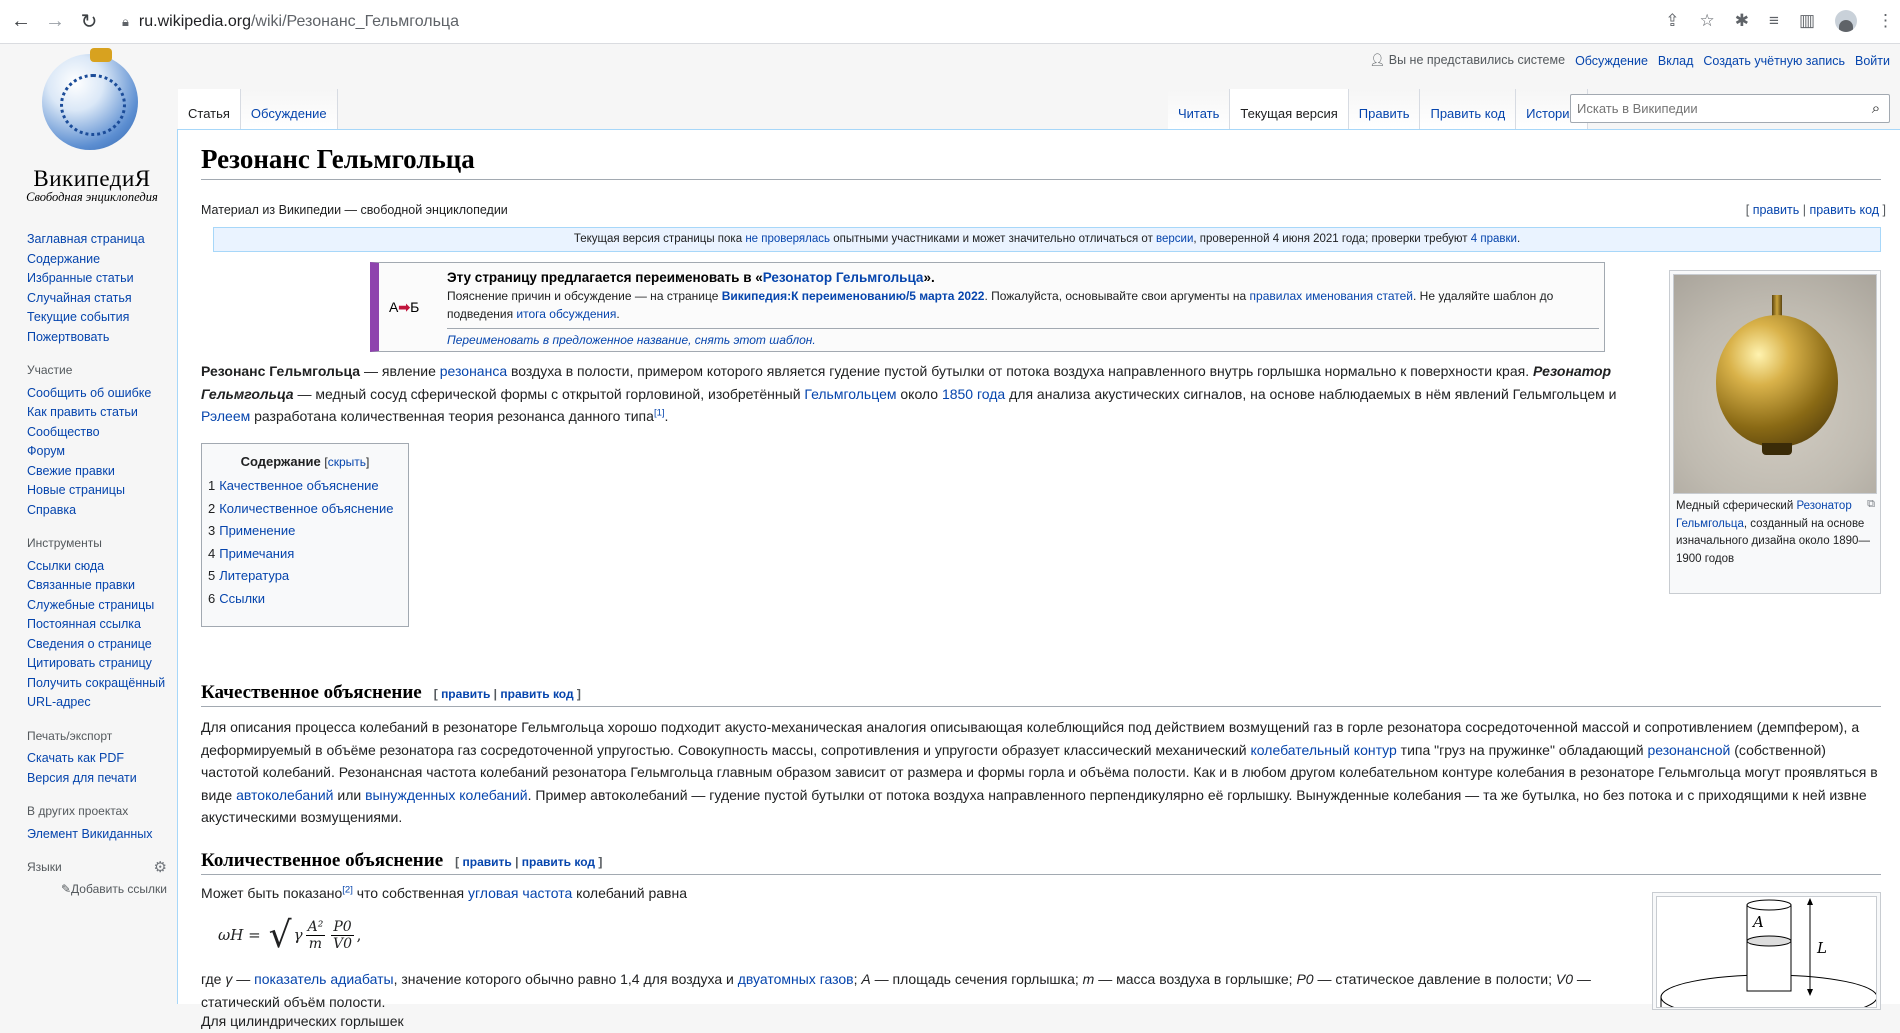 The height and width of the screenshot is (1033, 1900). Describe the element at coordinates (1776, 210) in the screenshot. I see `edit-link: править` at that location.